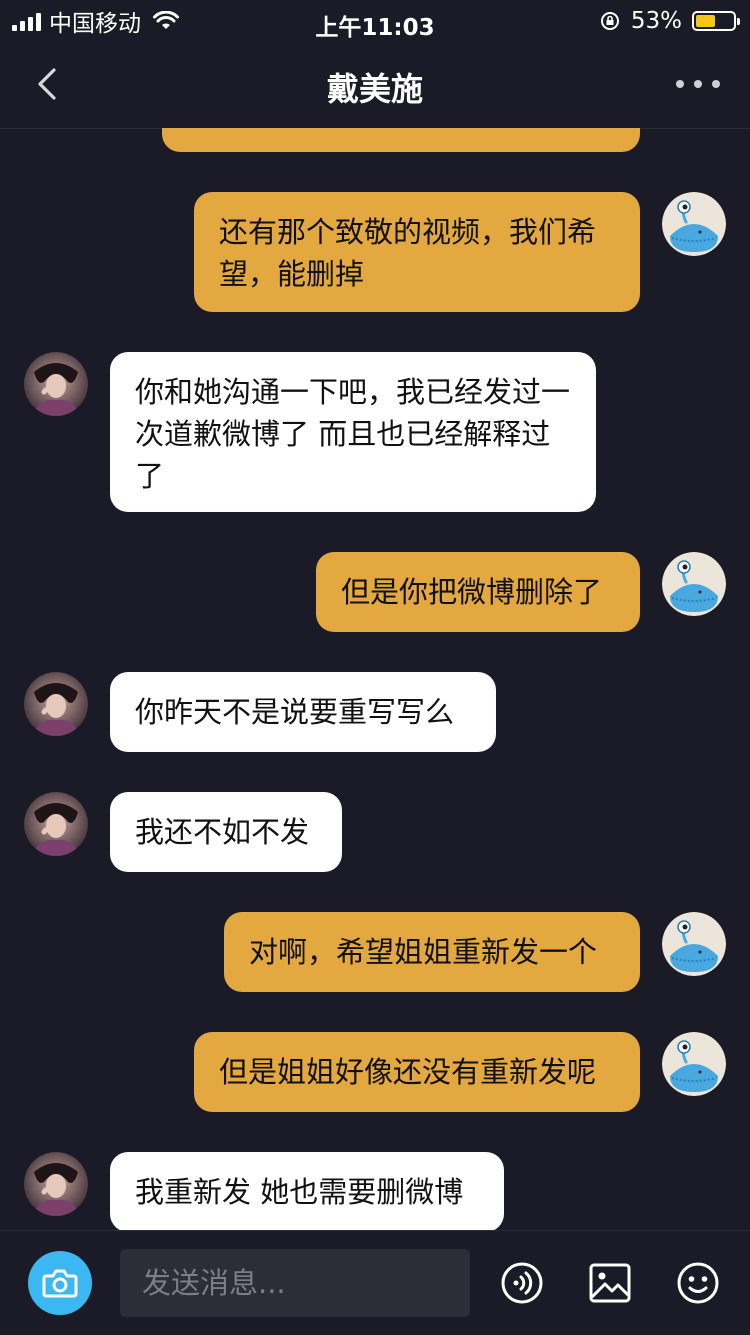 The width and height of the screenshot is (750, 1335). Describe the element at coordinates (226, 832) in the screenshot. I see `their-message-bubble: 我还不如不发` at that location.